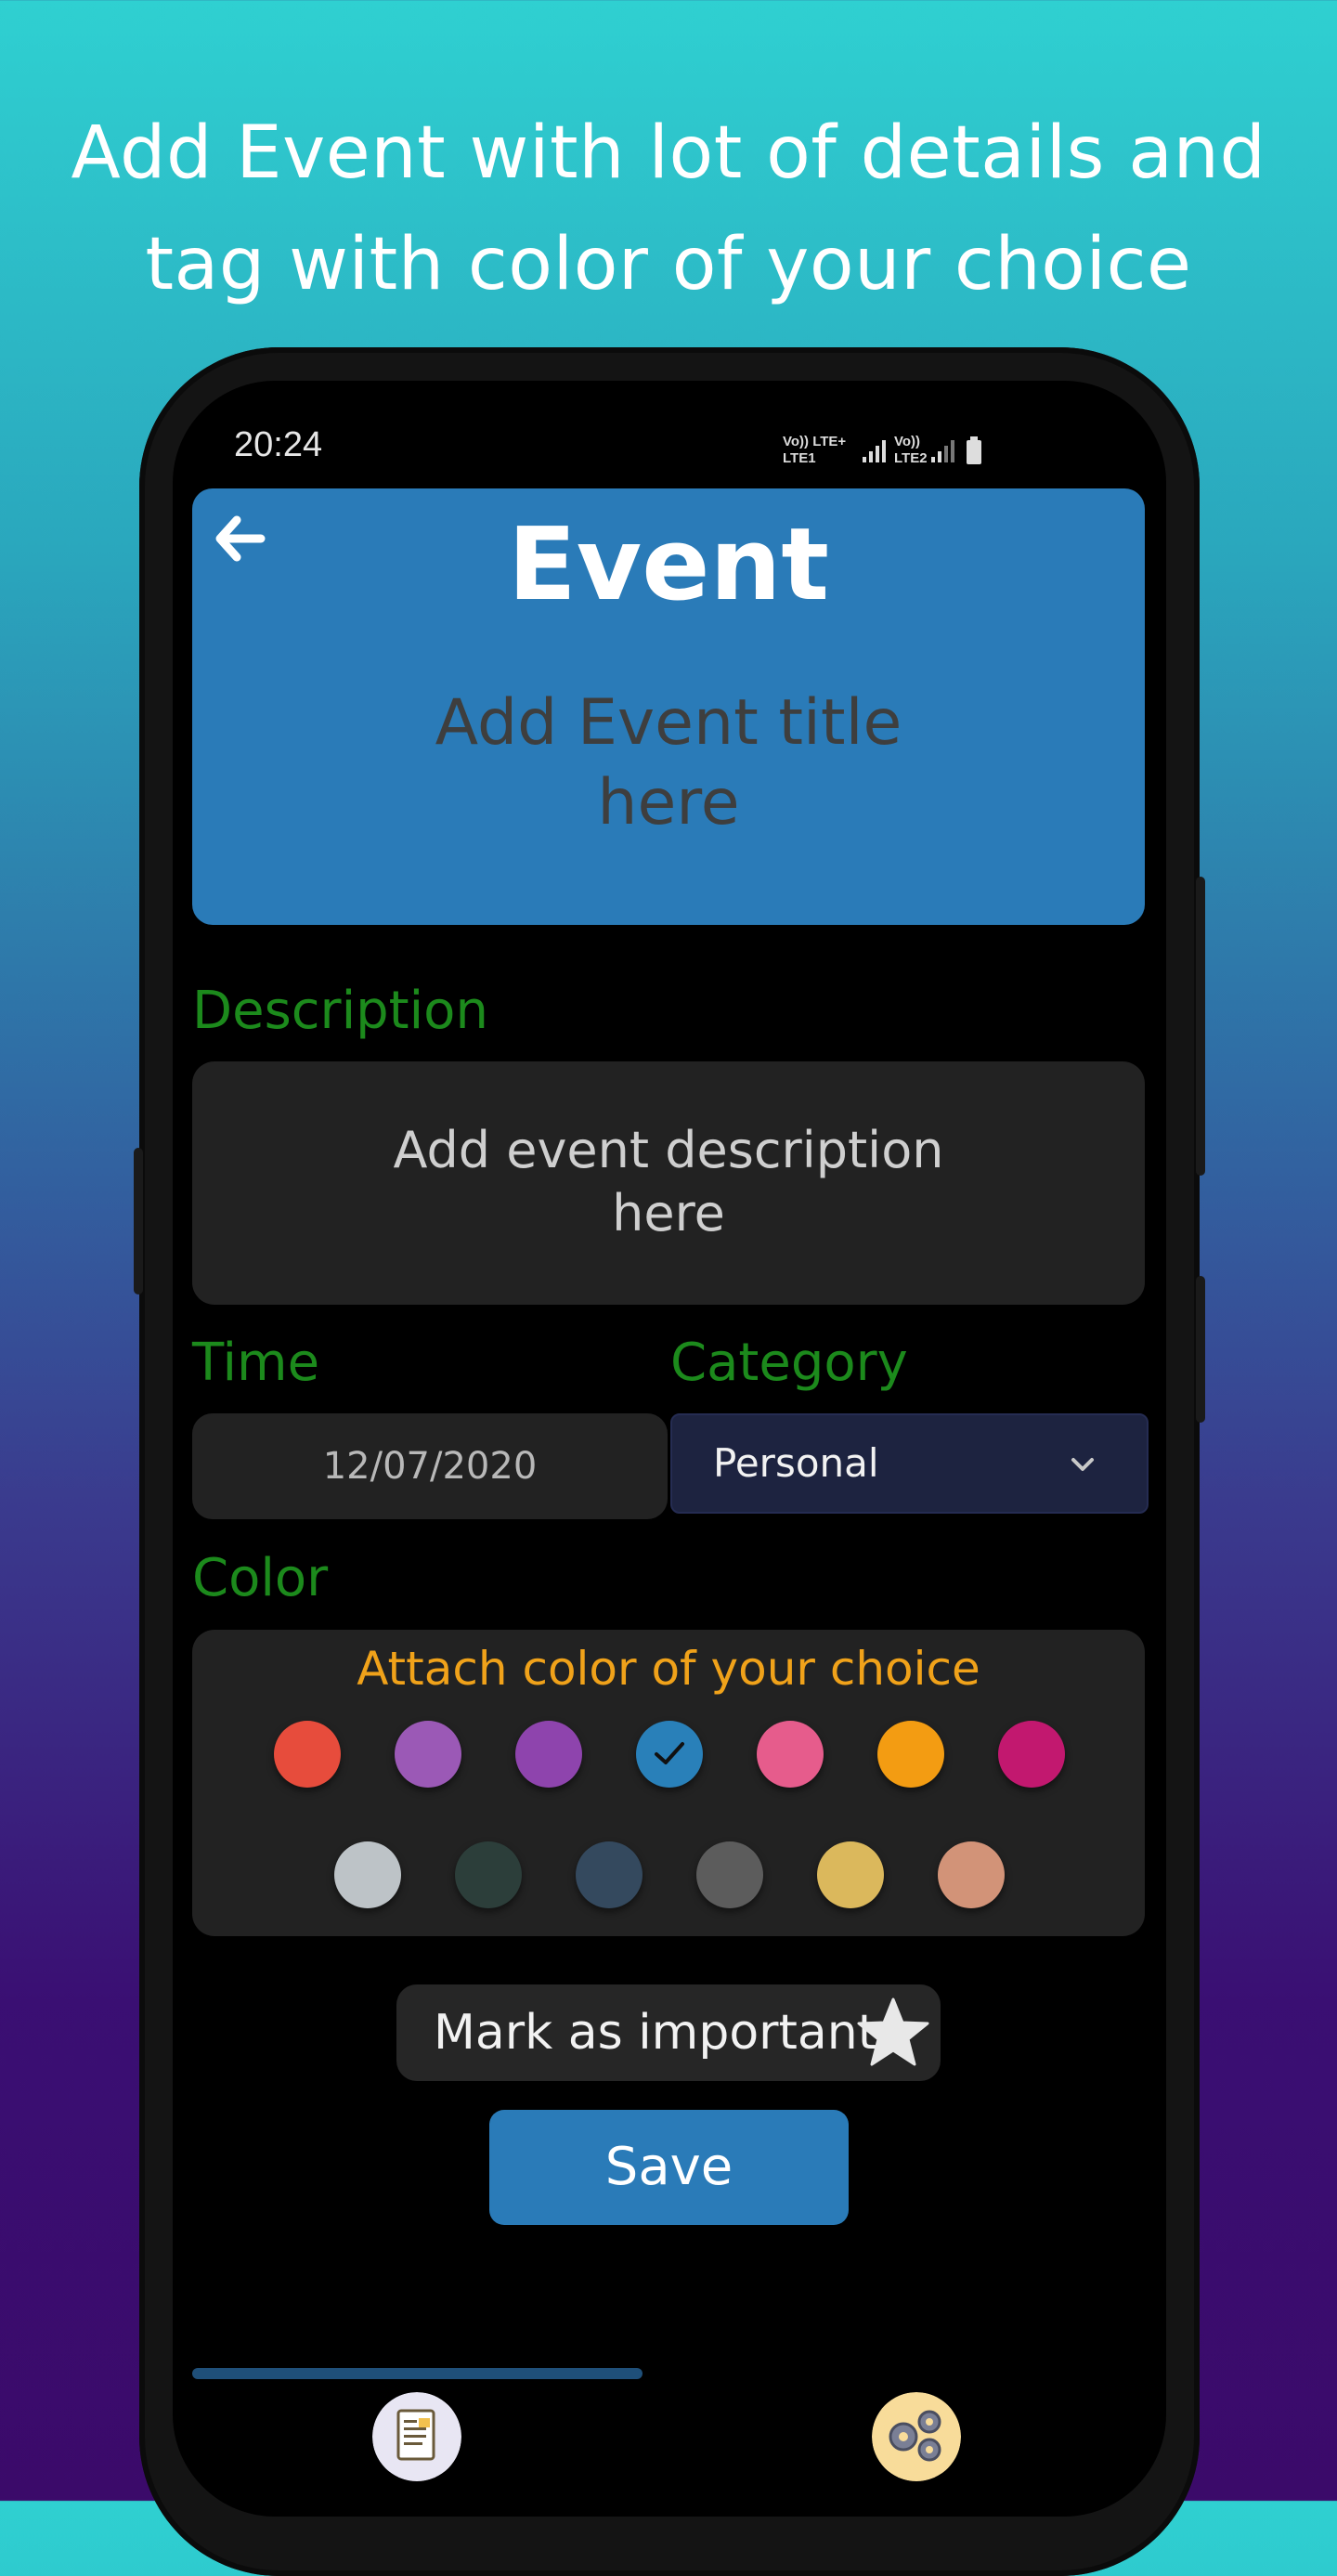 Image resolution: width=1337 pixels, height=2576 pixels. Describe the element at coordinates (340, 1011) in the screenshot. I see `description-label: Description` at that location.